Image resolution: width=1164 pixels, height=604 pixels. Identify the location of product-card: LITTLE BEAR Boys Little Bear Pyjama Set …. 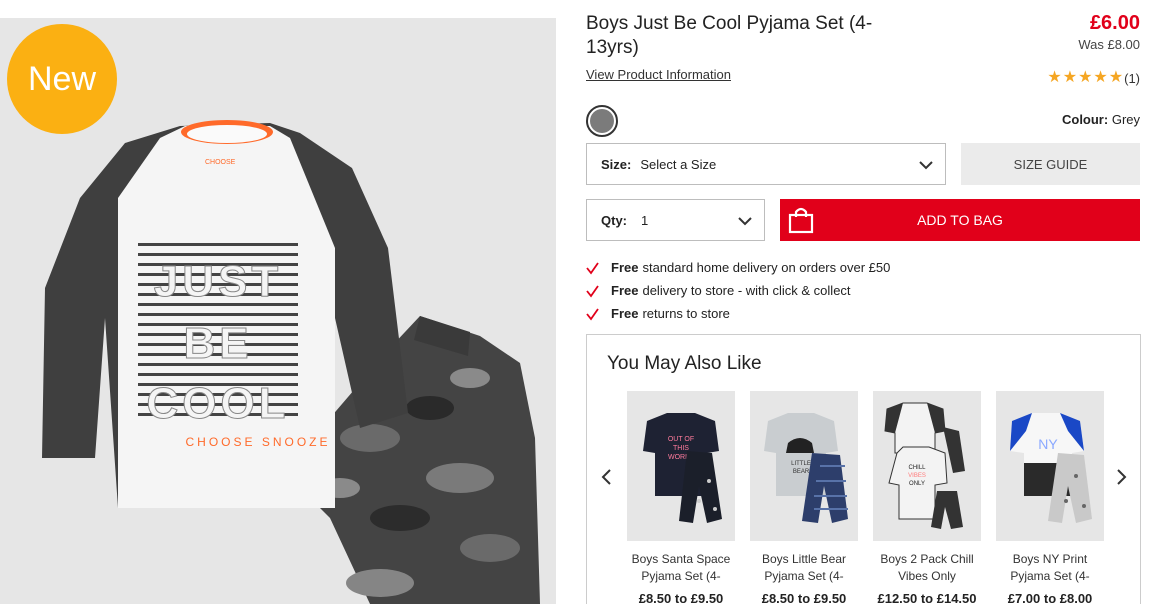
(804, 497).